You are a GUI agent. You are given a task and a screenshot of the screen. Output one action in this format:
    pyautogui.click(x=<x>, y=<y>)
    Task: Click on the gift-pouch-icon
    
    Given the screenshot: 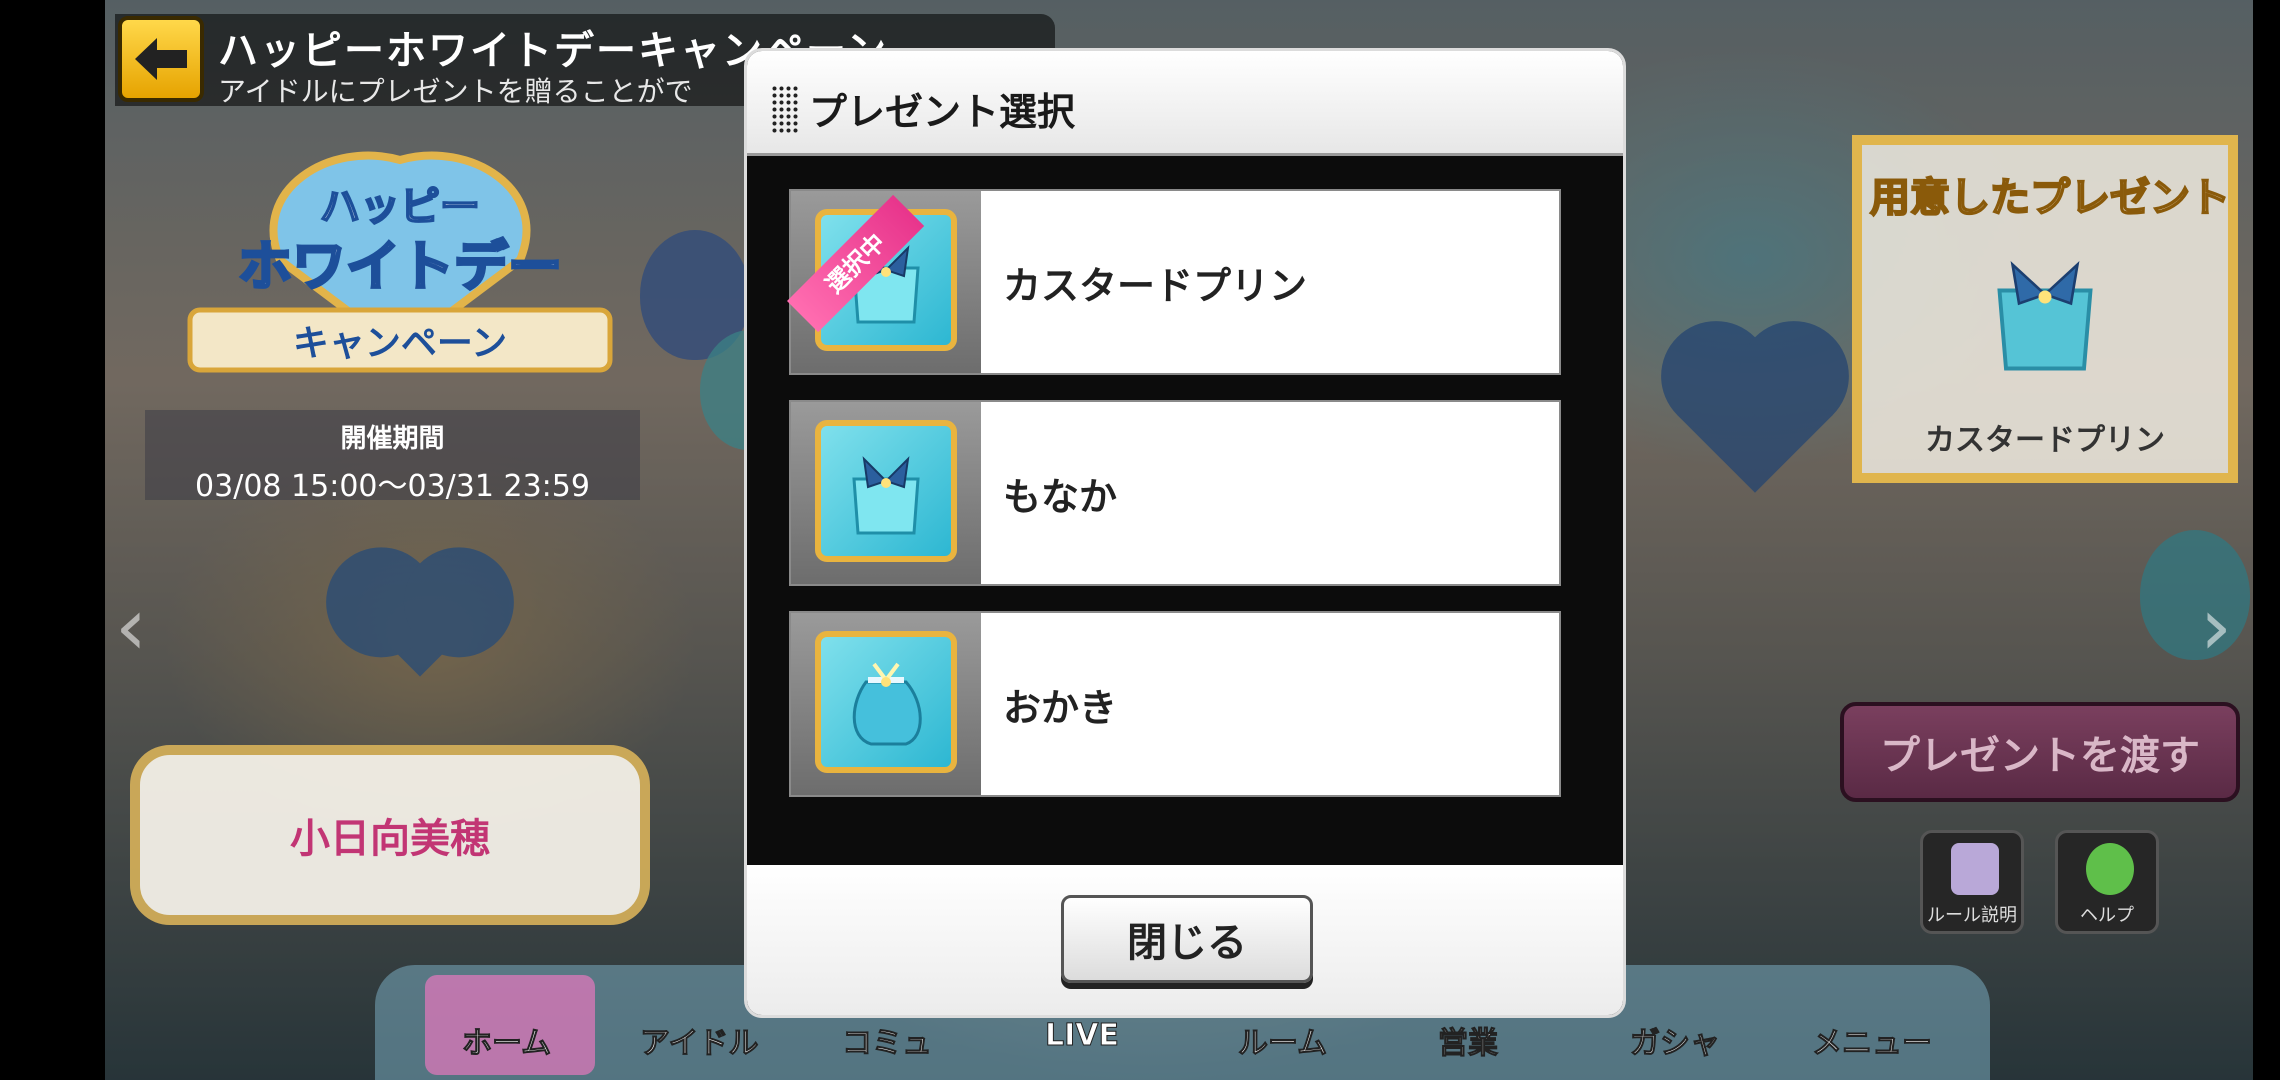 What is the action you would take?
    pyautogui.click(x=887, y=704)
    